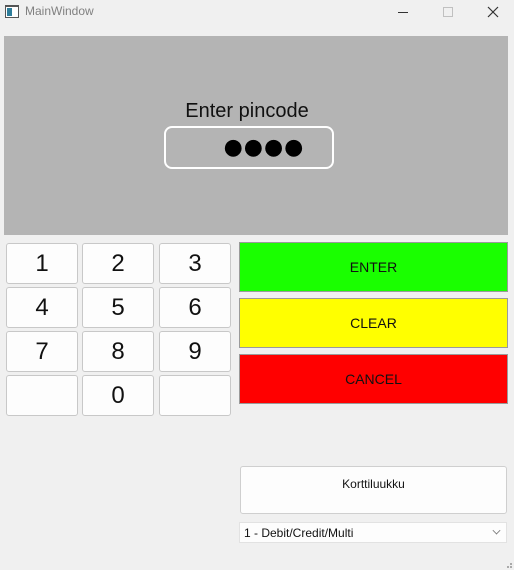 This screenshot has height=570, width=514. What do you see at coordinates (195, 307) in the screenshot?
I see `key-6: 6` at bounding box center [195, 307].